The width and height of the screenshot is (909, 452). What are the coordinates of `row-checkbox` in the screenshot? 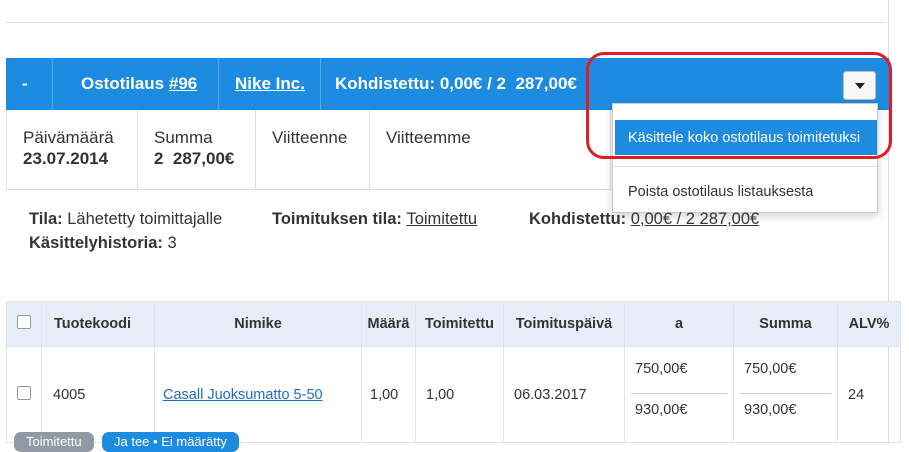 It's located at (24, 392).